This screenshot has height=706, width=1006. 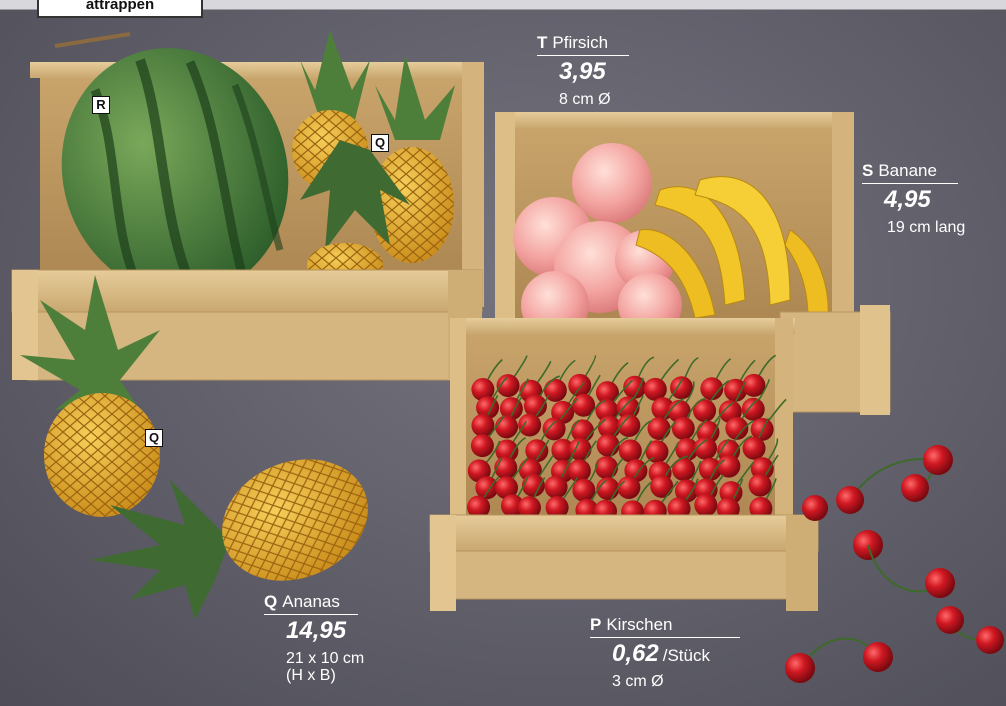 What do you see at coordinates (639, 624) in the screenshot?
I see `label-kirschen-name: Kirschen` at bounding box center [639, 624].